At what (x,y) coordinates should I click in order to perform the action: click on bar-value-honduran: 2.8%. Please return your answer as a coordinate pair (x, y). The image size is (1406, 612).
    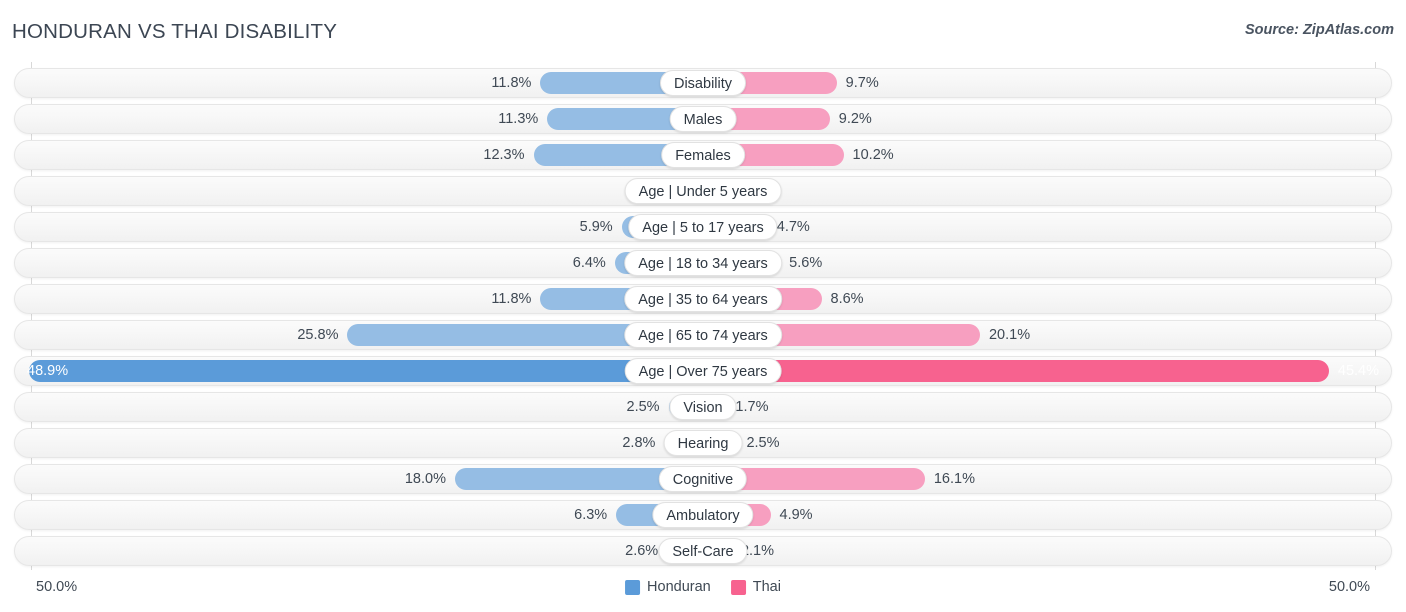
    Looking at the image, I should click on (639, 443).